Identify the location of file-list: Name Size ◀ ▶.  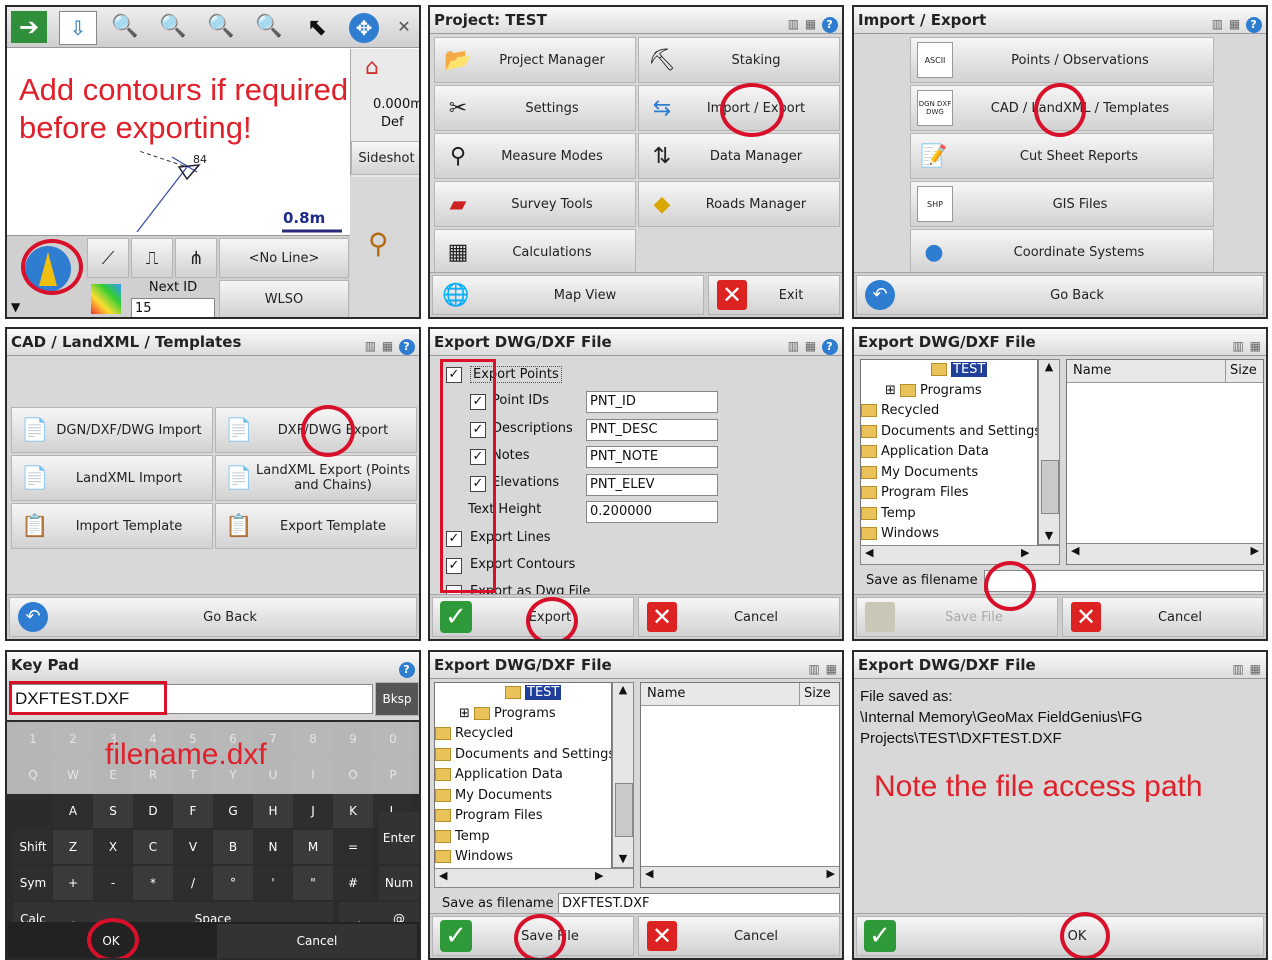
(1165, 462).